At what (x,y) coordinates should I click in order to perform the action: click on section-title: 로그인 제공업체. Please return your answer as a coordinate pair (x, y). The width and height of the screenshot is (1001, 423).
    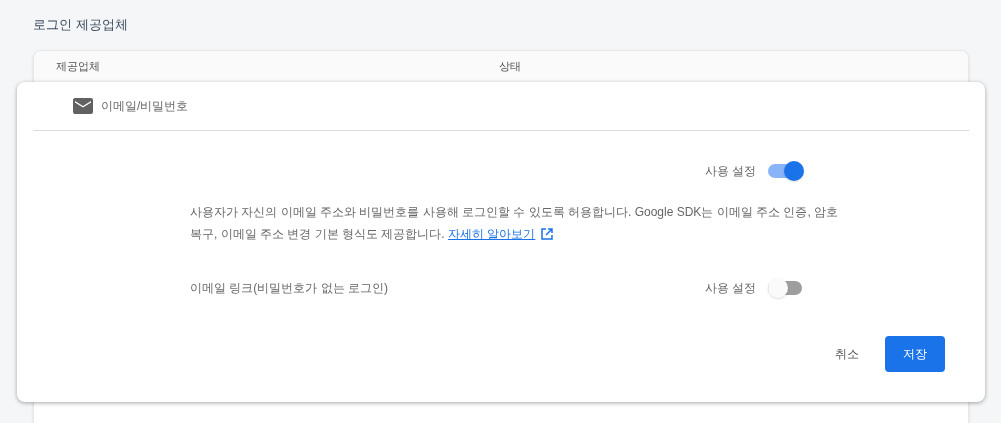
    Looking at the image, I should click on (80, 24).